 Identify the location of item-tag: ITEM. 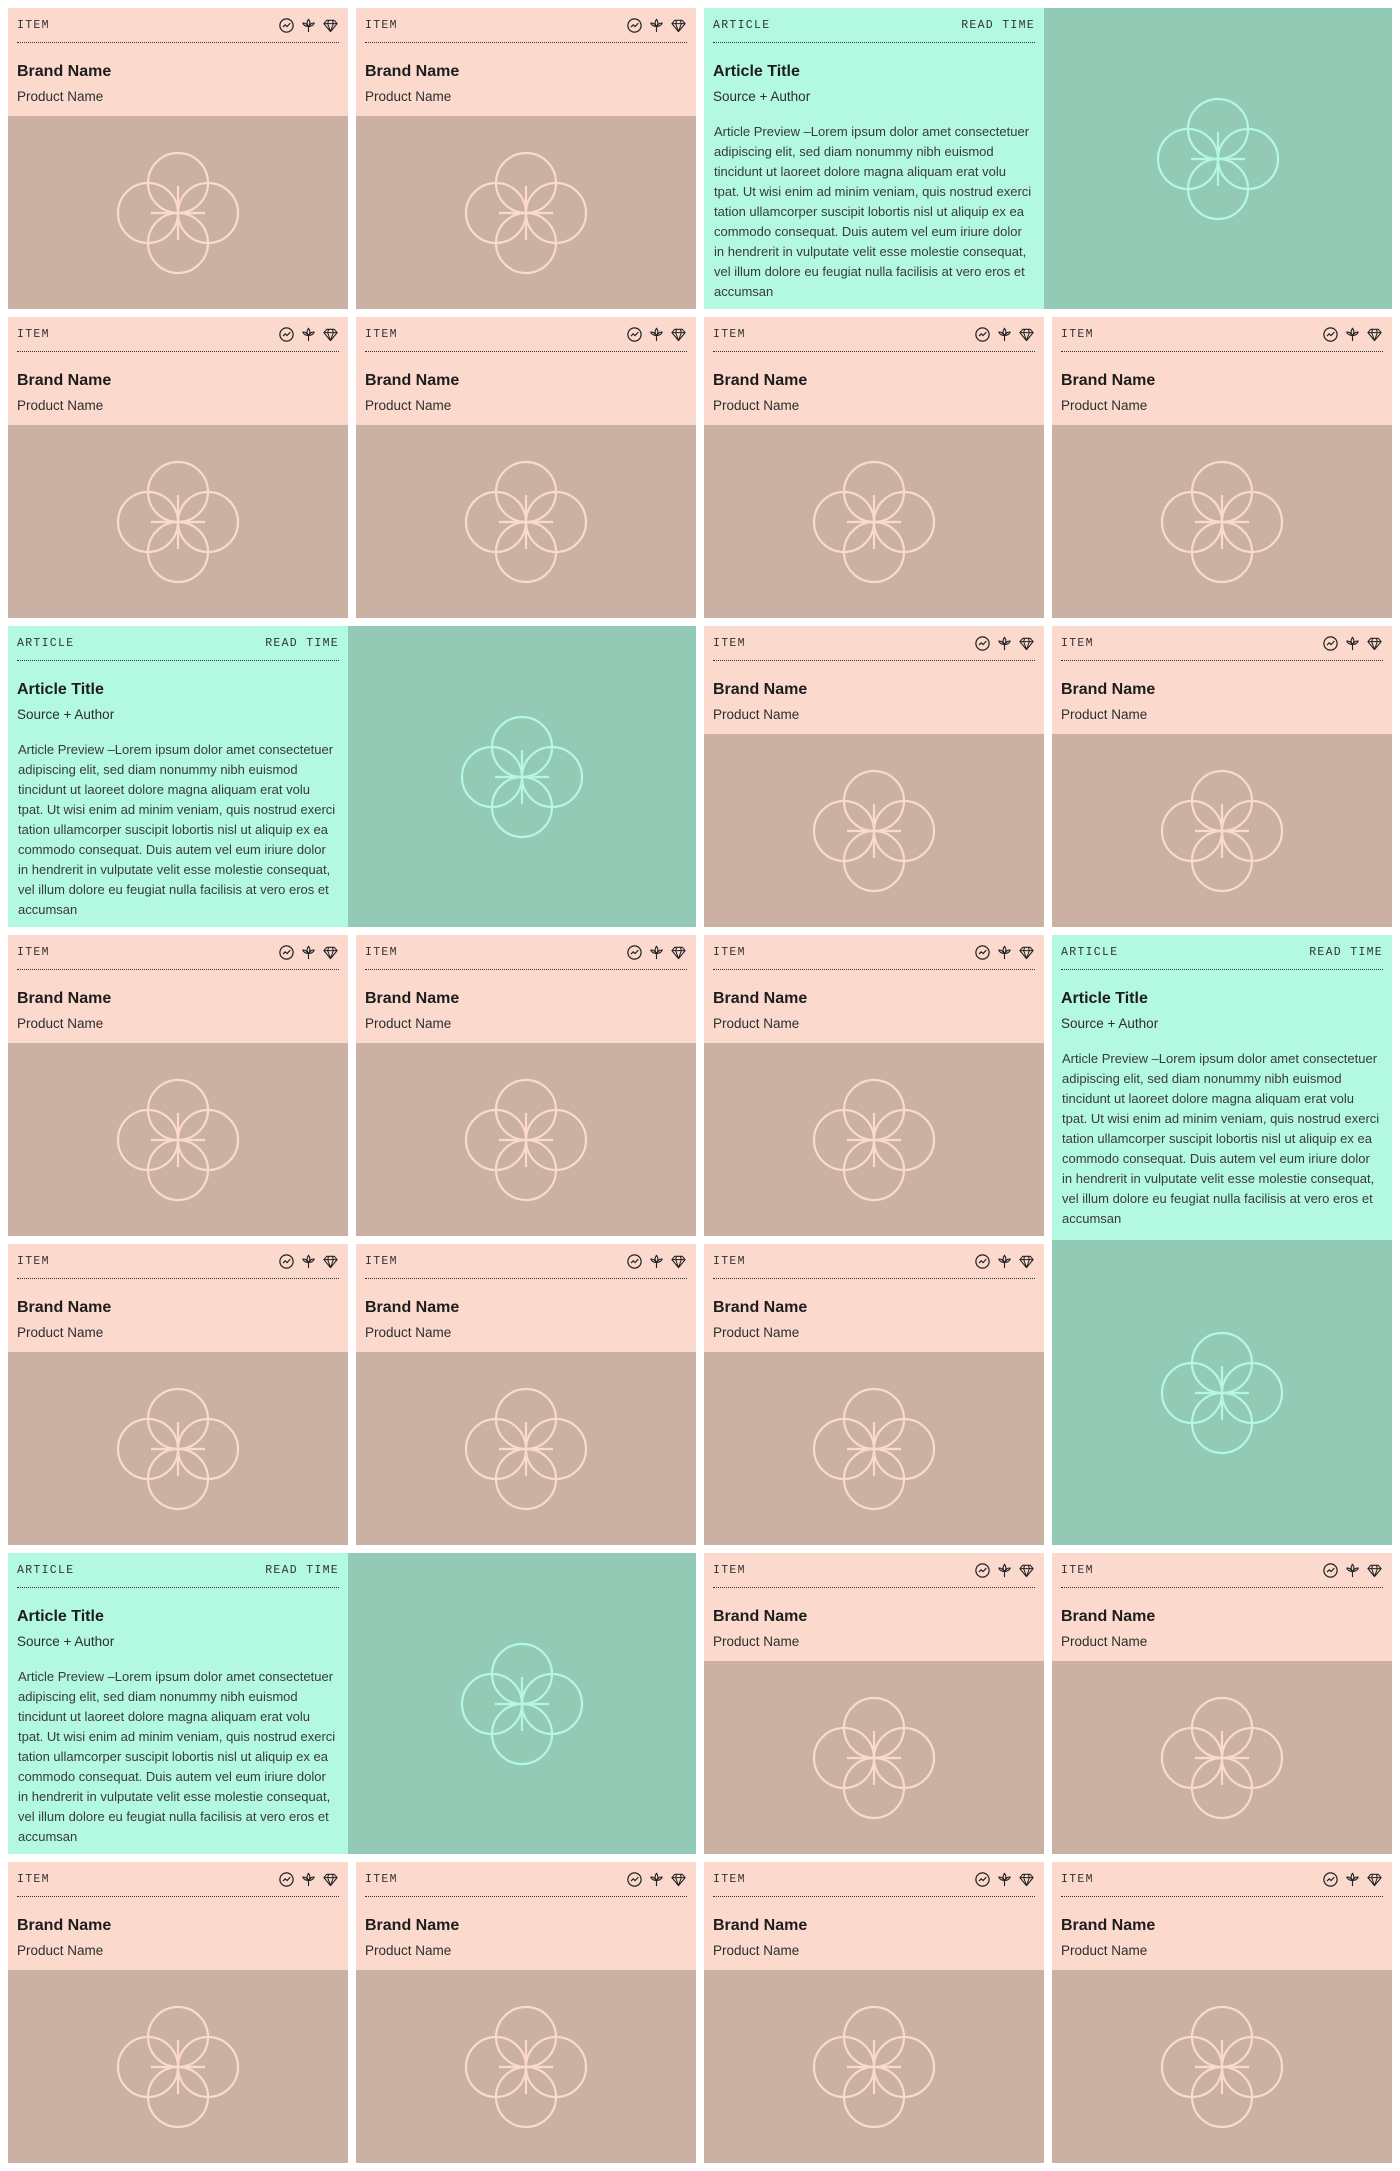
(1077, 1879).